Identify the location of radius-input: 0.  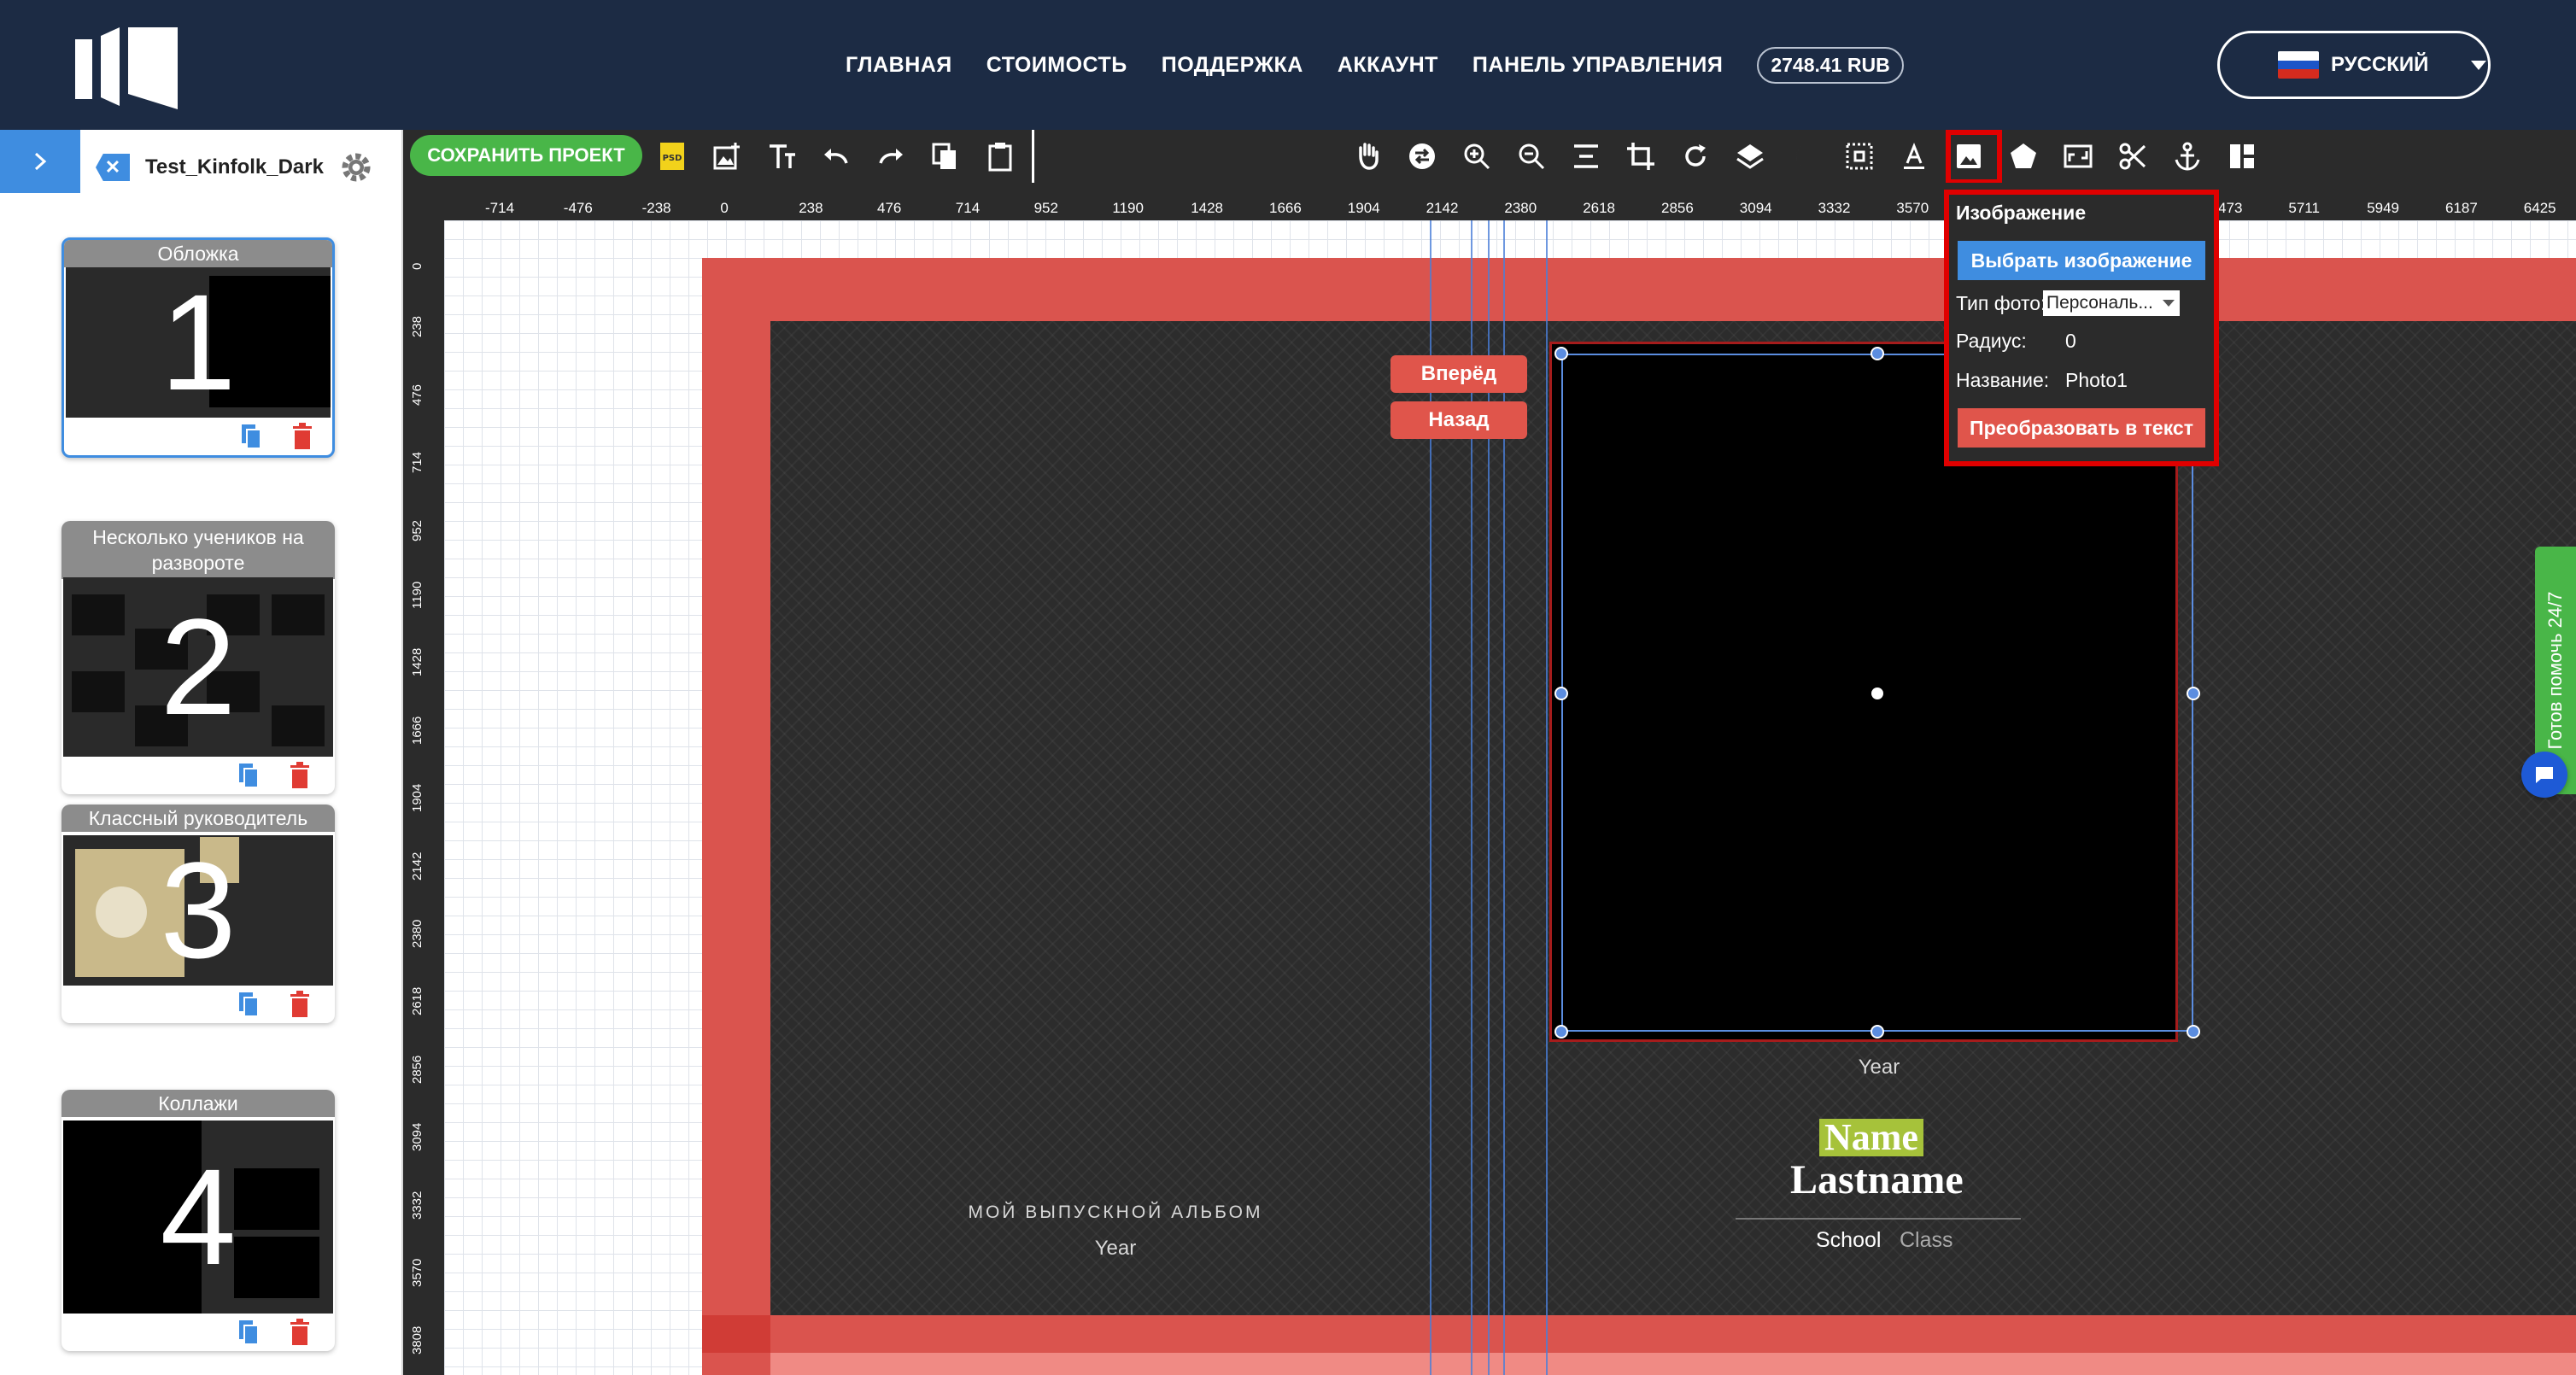
(2070, 341).